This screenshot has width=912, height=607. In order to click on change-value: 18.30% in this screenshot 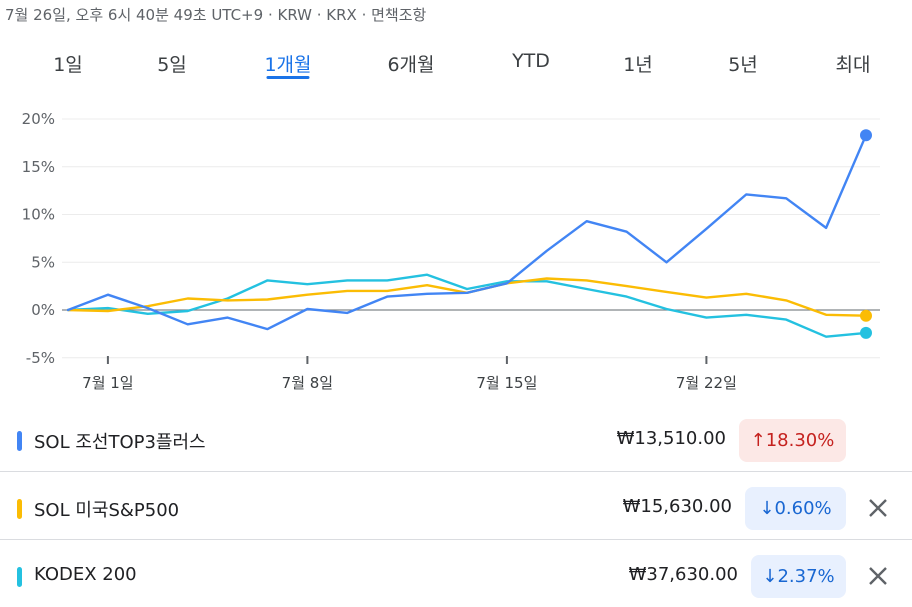, I will do `click(800, 440)`.